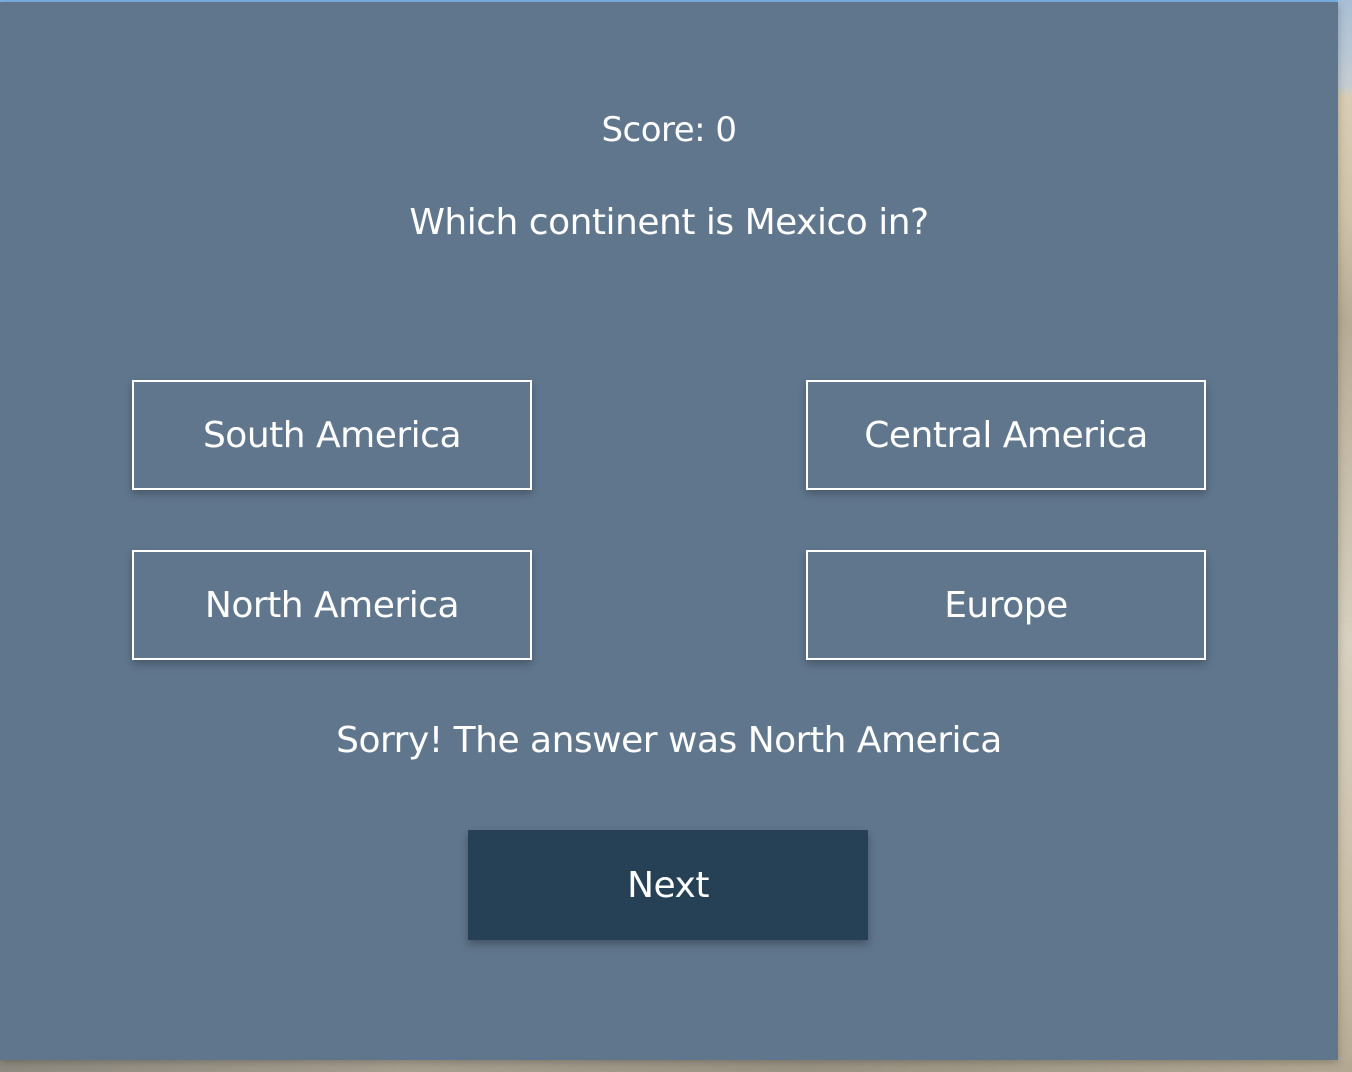 The image size is (1352, 1072). What do you see at coordinates (669, 222) in the screenshot?
I see `question-text: Which continent is Mexico in?` at bounding box center [669, 222].